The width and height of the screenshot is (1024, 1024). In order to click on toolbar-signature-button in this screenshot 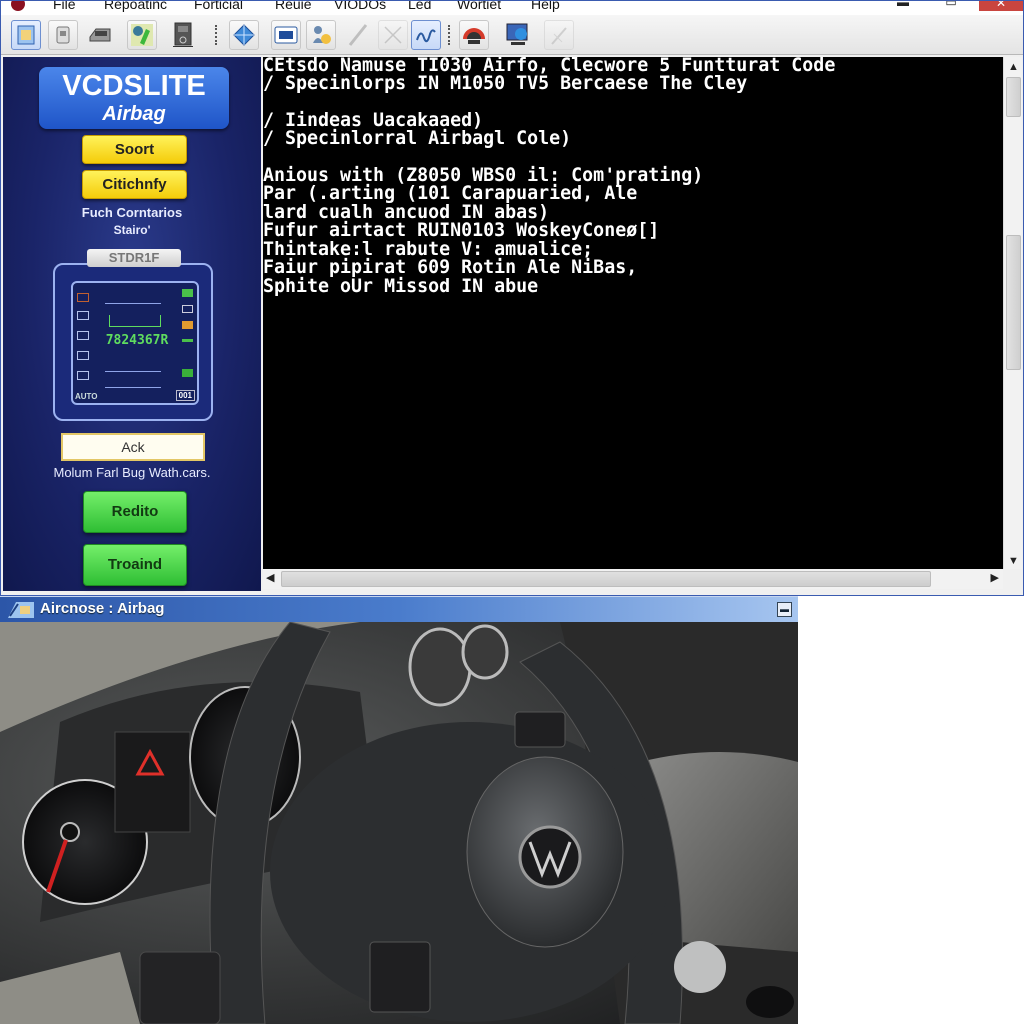, I will do `click(426, 35)`.